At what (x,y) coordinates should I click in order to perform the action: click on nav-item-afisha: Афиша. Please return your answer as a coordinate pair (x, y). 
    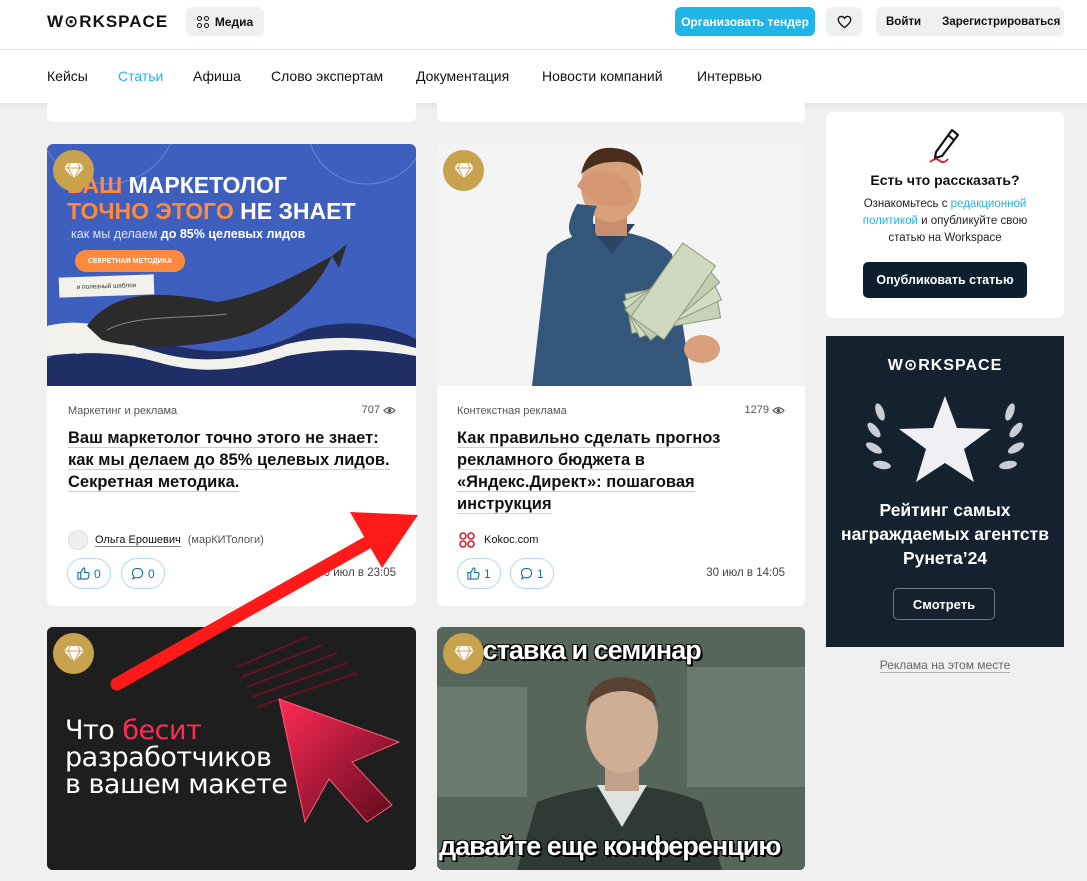
    Looking at the image, I should click on (217, 76).